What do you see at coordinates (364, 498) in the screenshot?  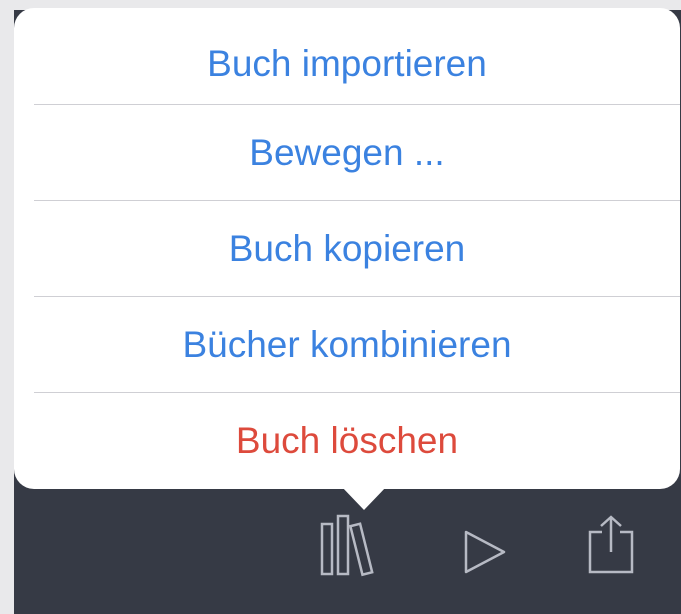 I see `popover-arrow` at bounding box center [364, 498].